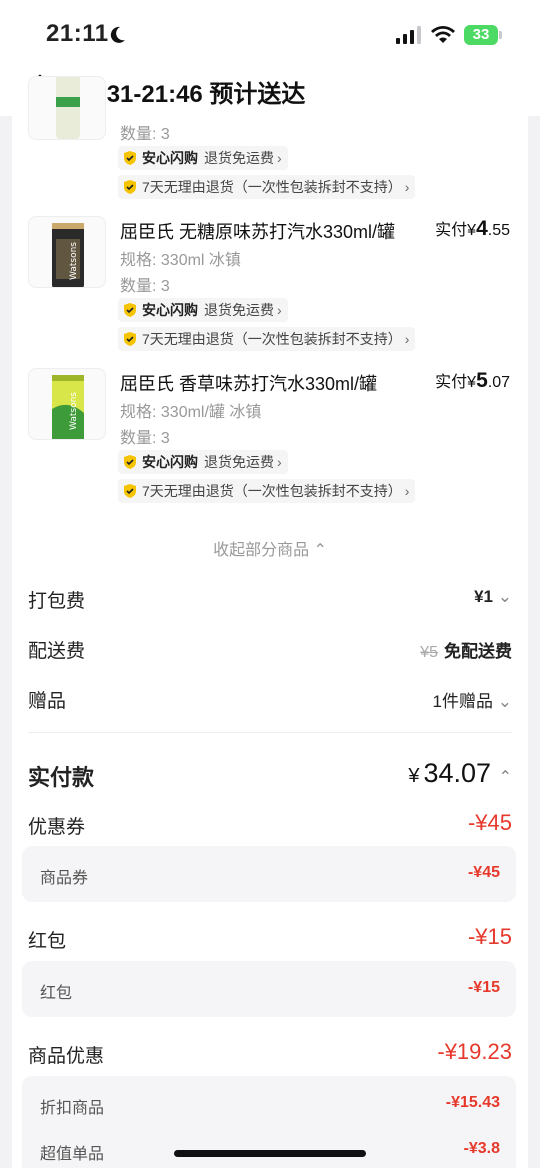  I want to click on product-image, so click(67, 108).